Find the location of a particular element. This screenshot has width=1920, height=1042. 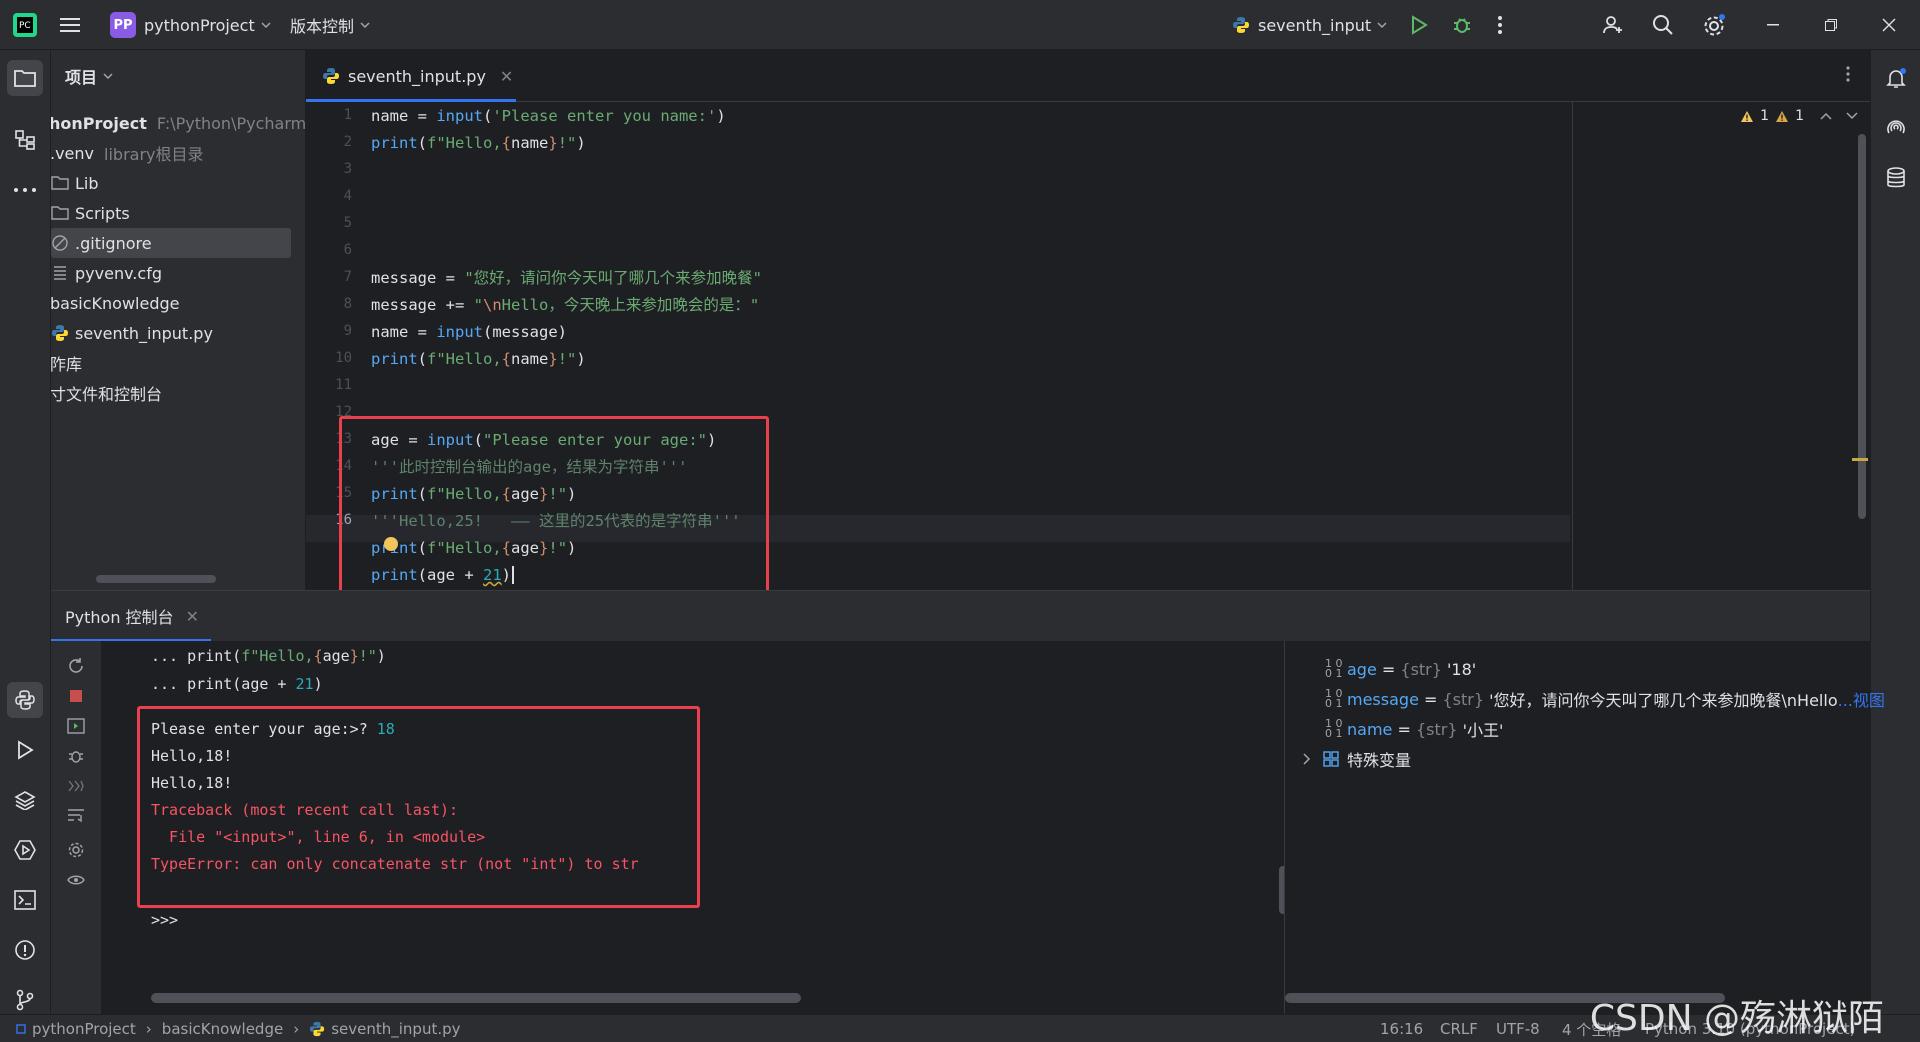

app-logo-icon: PC is located at coordinates (25, 25).